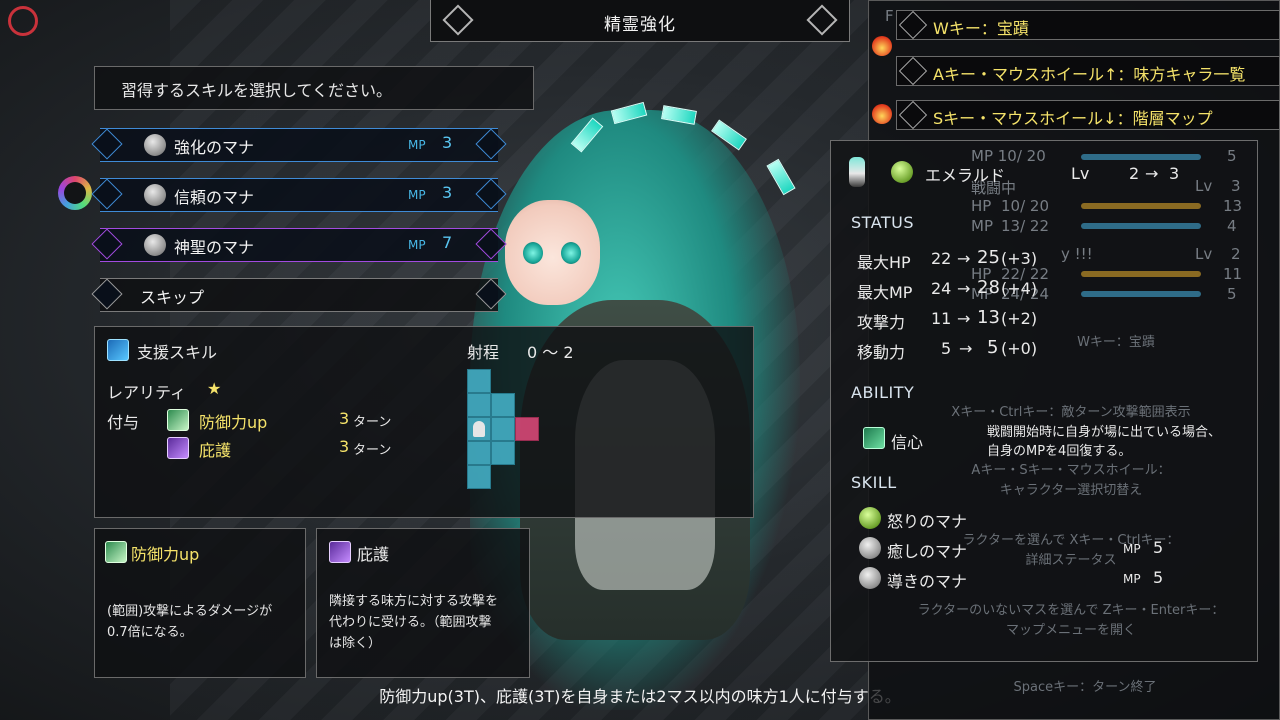 The width and height of the screenshot is (1280, 720). I want to click on skill-option-3: 神聖のマナ MP 7, so click(299, 245).